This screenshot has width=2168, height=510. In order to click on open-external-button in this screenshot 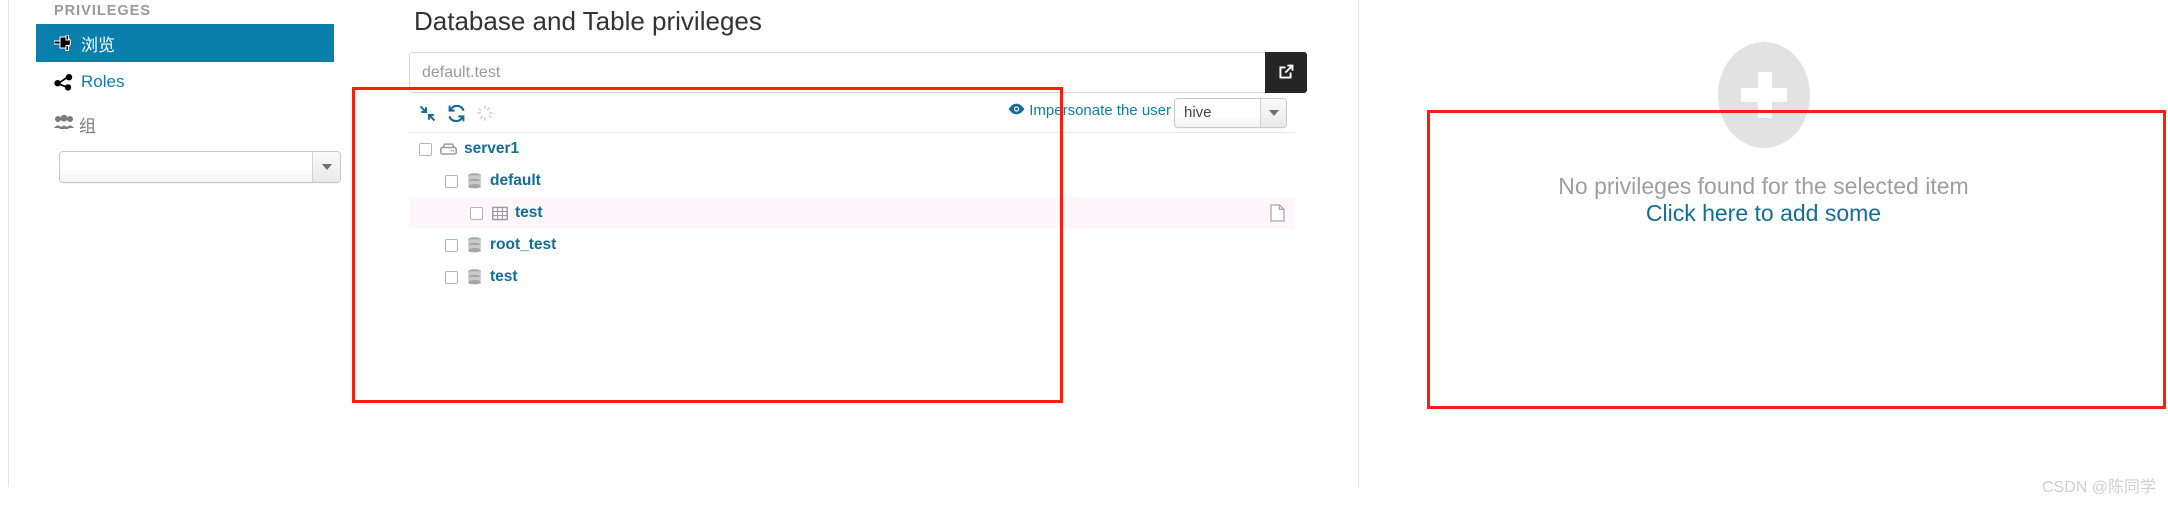, I will do `click(1286, 72)`.